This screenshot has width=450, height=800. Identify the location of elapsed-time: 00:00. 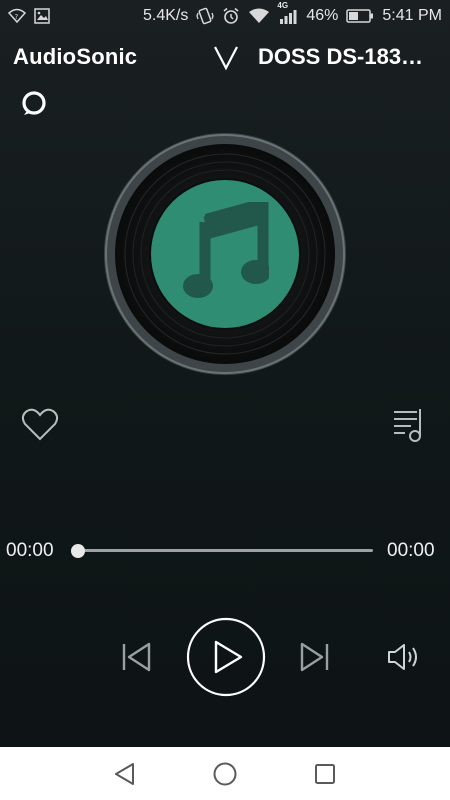
(30, 550).